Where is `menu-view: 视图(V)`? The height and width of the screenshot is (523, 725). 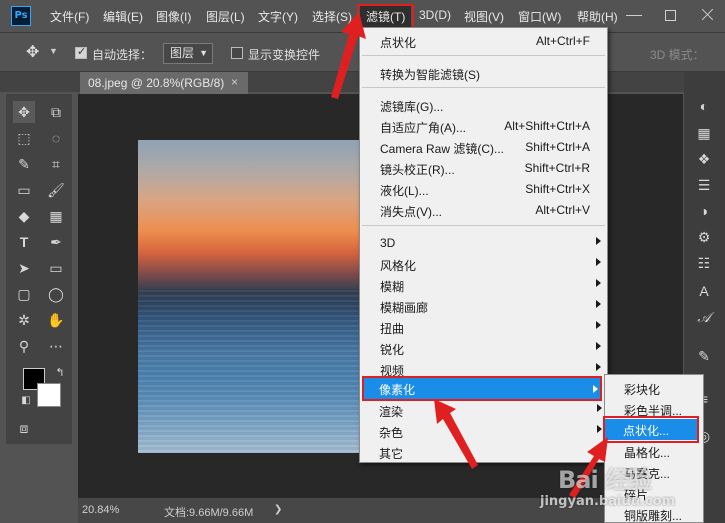
menu-view: 视图(V) is located at coordinates (484, 16).